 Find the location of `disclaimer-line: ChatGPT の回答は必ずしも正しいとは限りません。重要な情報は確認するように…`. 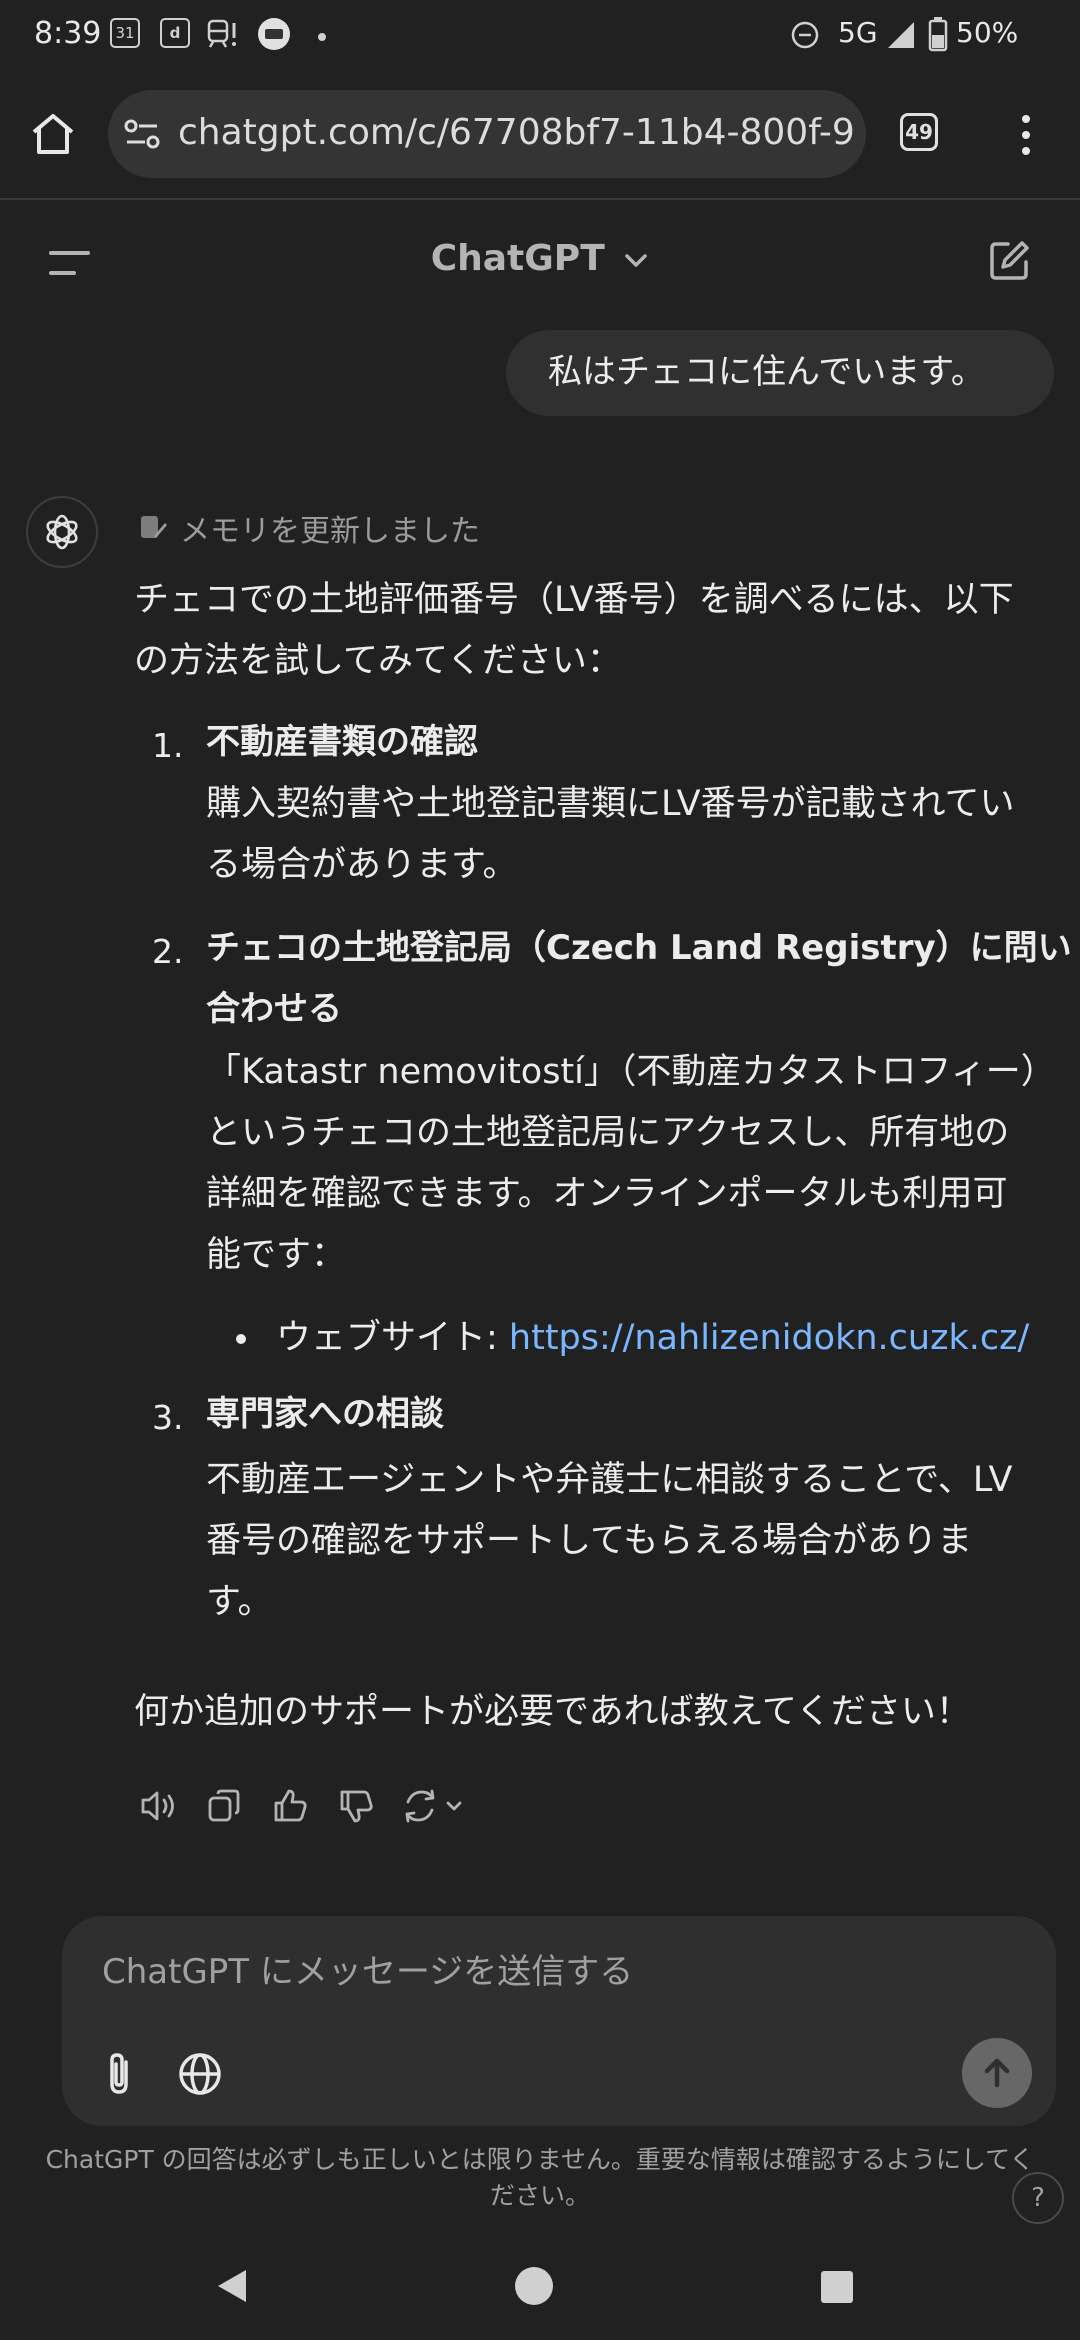

disclaimer-line: ChatGPT の回答は必ずしも正しいとは限りません。重要な情報は確認するように… is located at coordinates (540, 2159).